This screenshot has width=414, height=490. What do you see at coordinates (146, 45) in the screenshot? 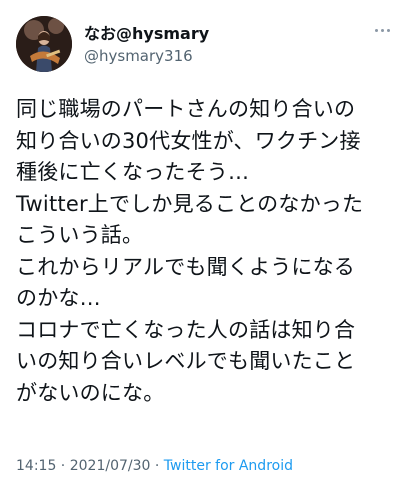
I see `user-names: なお@hysmary @hysmary316` at bounding box center [146, 45].